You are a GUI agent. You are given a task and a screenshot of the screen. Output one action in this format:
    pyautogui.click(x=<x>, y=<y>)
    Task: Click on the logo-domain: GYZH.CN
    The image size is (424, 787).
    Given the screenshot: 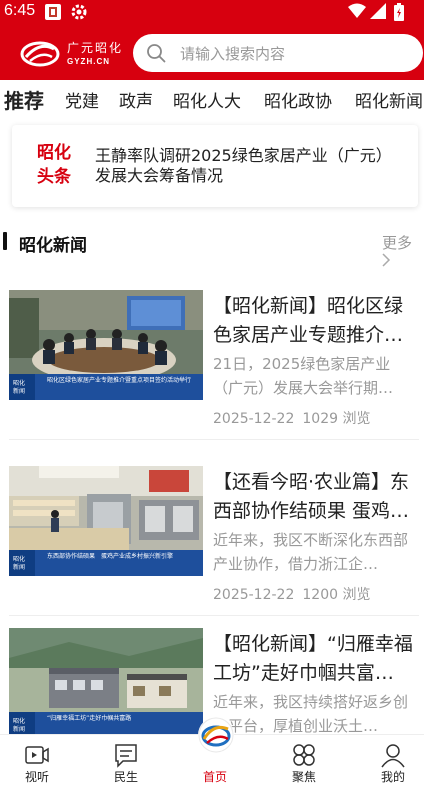 What is the action you would take?
    pyautogui.click(x=88, y=61)
    